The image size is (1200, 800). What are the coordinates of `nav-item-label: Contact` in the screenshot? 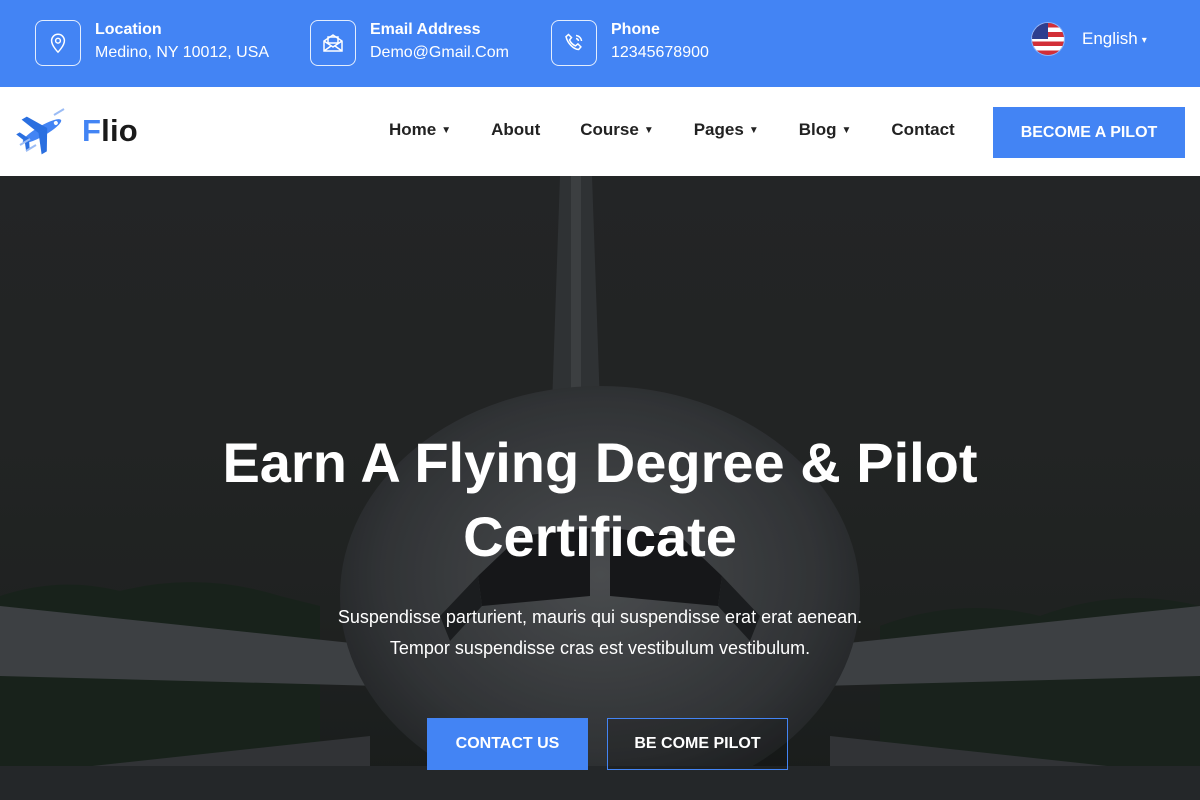 It's located at (923, 129).